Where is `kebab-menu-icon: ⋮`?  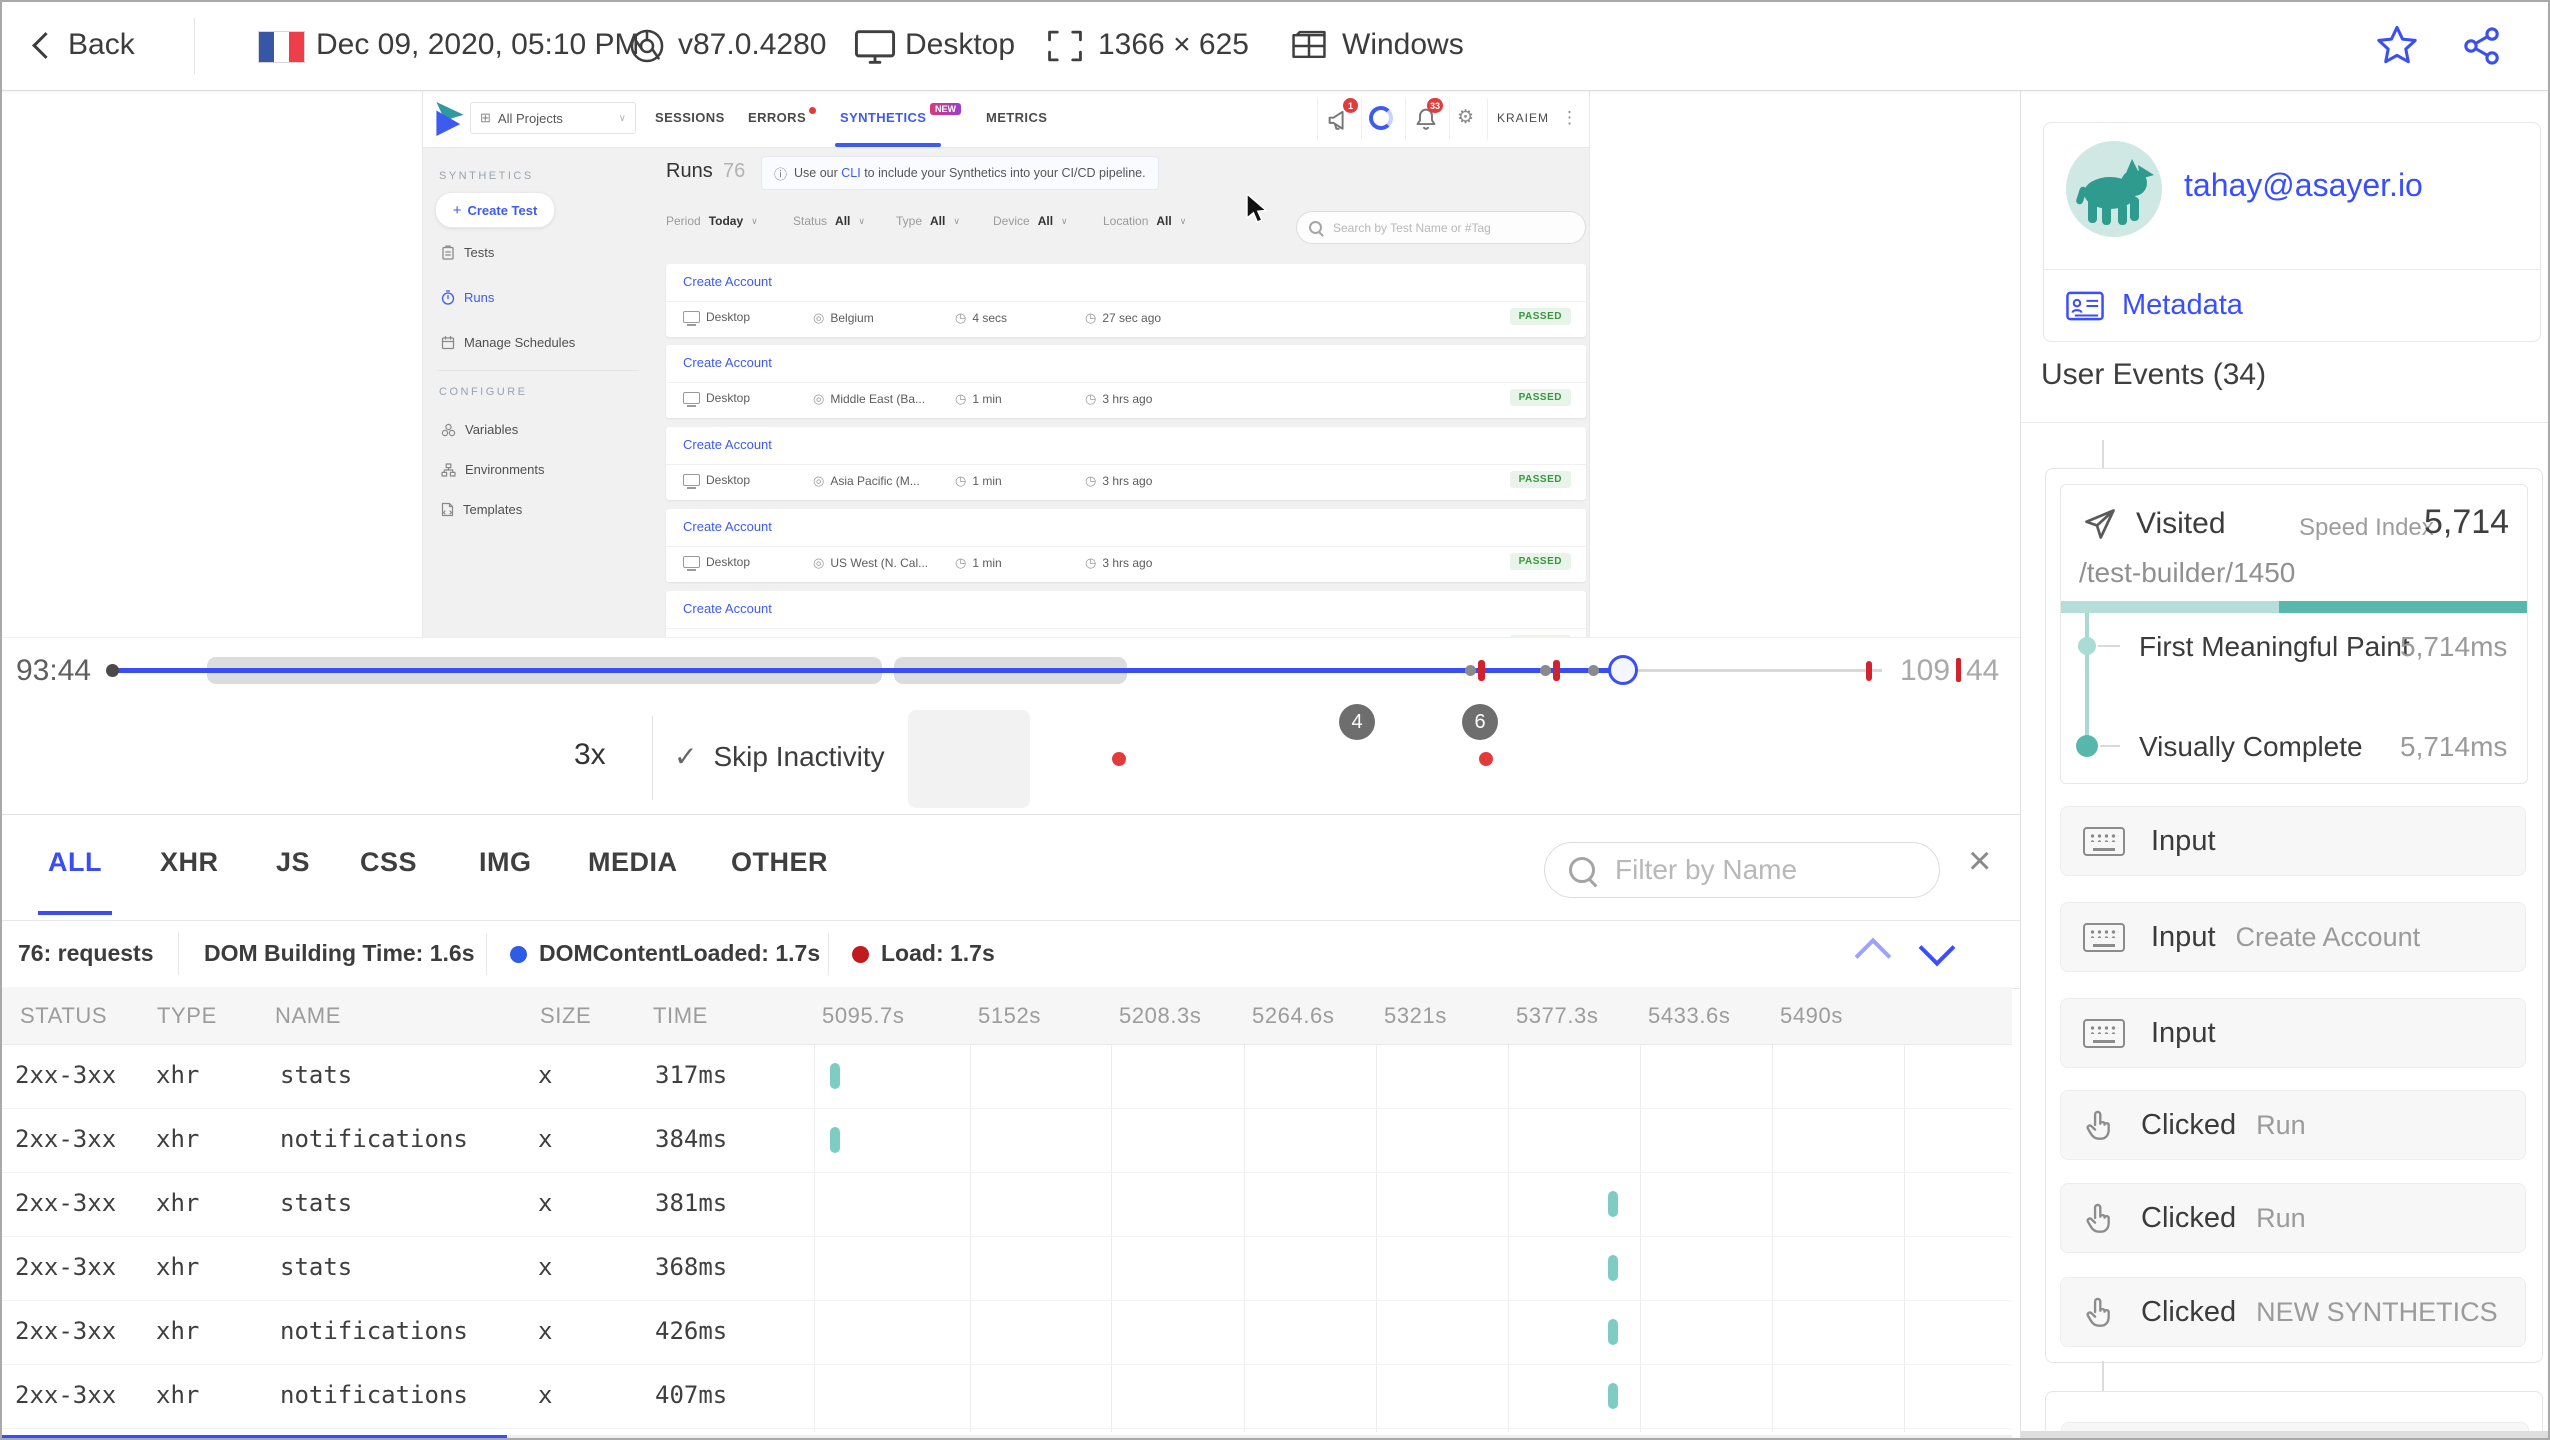 kebab-menu-icon: ⋮ is located at coordinates (1569, 118).